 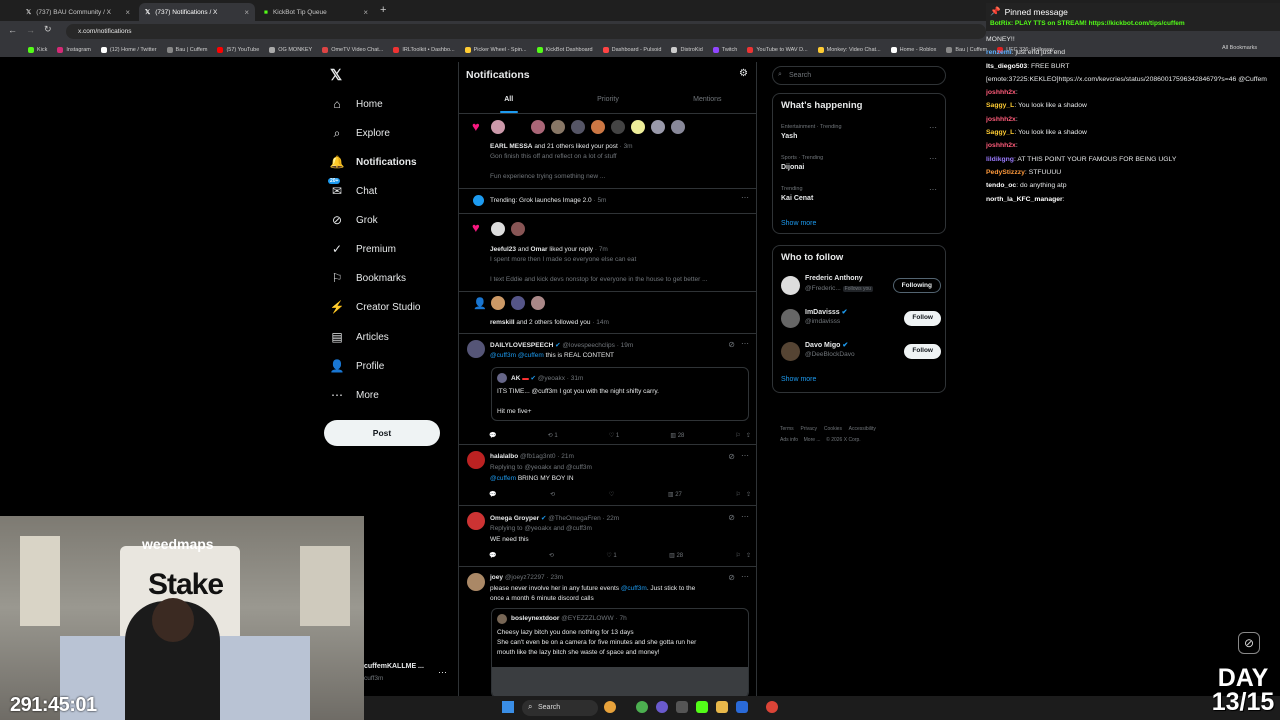 I want to click on following-button: Following, so click(x=916, y=285).